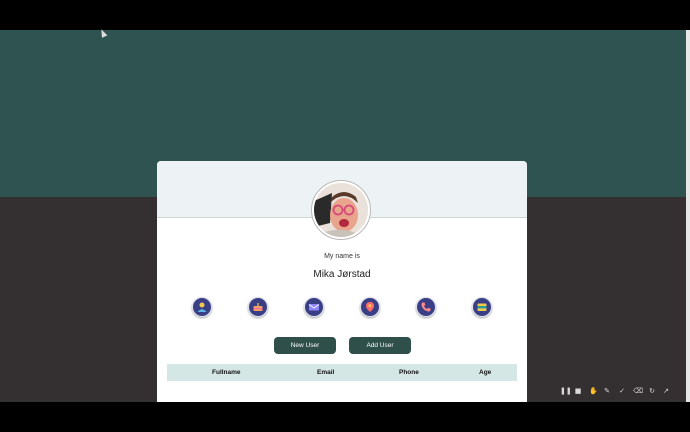  I want to click on phone-info-button, so click(426, 307).